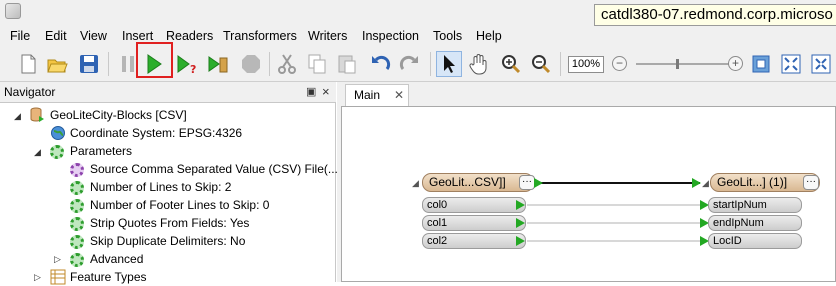 The image size is (836, 286). Describe the element at coordinates (447, 36) in the screenshot. I see `menu-tools: Tools` at that location.